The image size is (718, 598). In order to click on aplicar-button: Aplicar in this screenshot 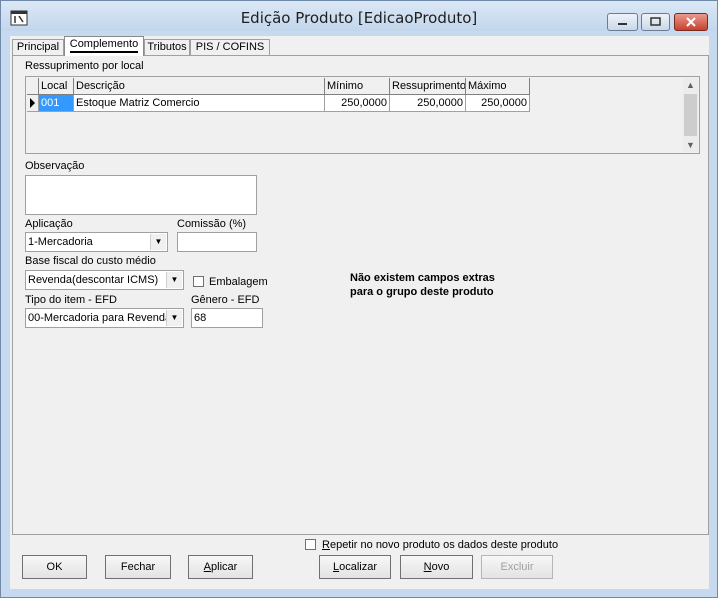, I will do `click(220, 567)`.